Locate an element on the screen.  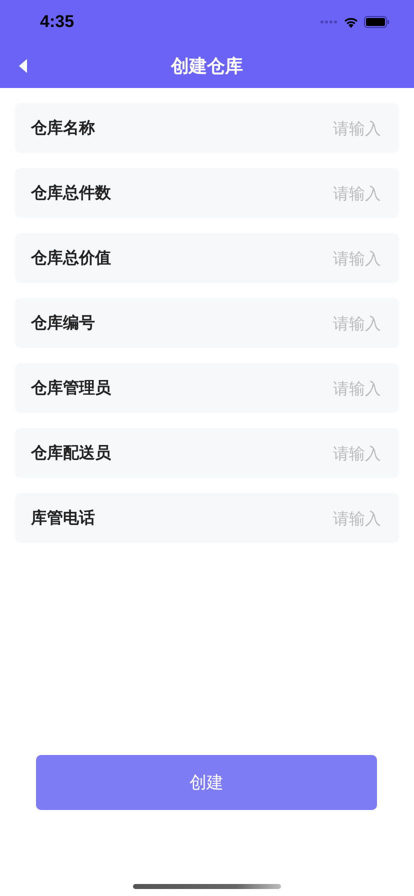
back-icon is located at coordinates (23, 66).